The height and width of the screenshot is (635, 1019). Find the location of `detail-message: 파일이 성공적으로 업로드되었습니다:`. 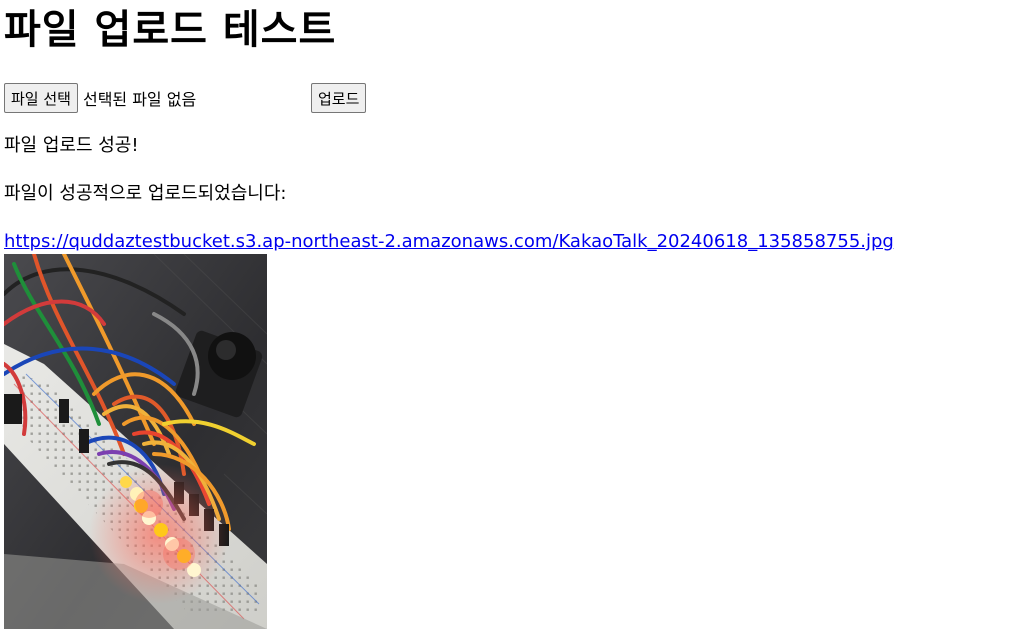

detail-message: 파일이 성공적으로 업로드되었습니다: is located at coordinates (145, 193).